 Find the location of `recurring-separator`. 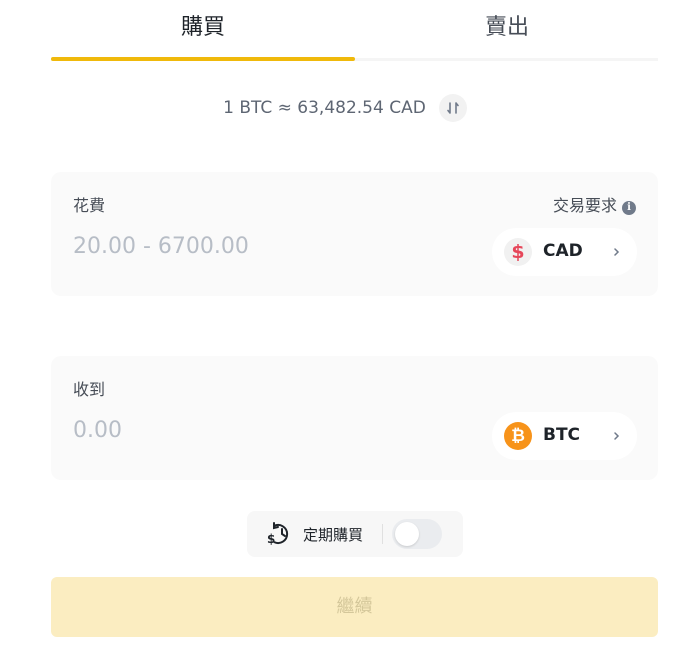

recurring-separator is located at coordinates (382, 534).